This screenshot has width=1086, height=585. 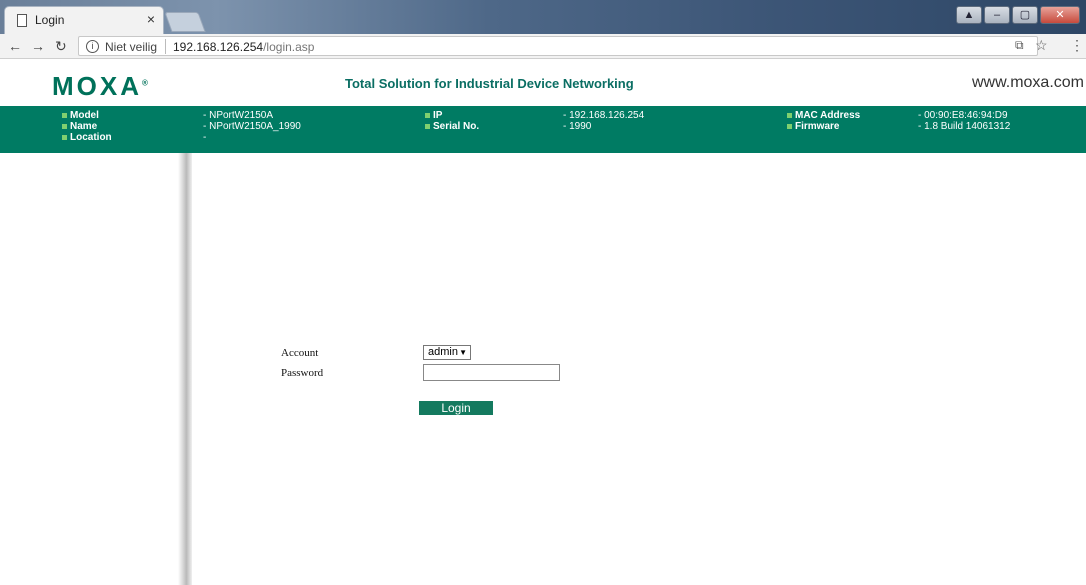 I want to click on browser-tab: Login ×, so click(x=84, y=20).